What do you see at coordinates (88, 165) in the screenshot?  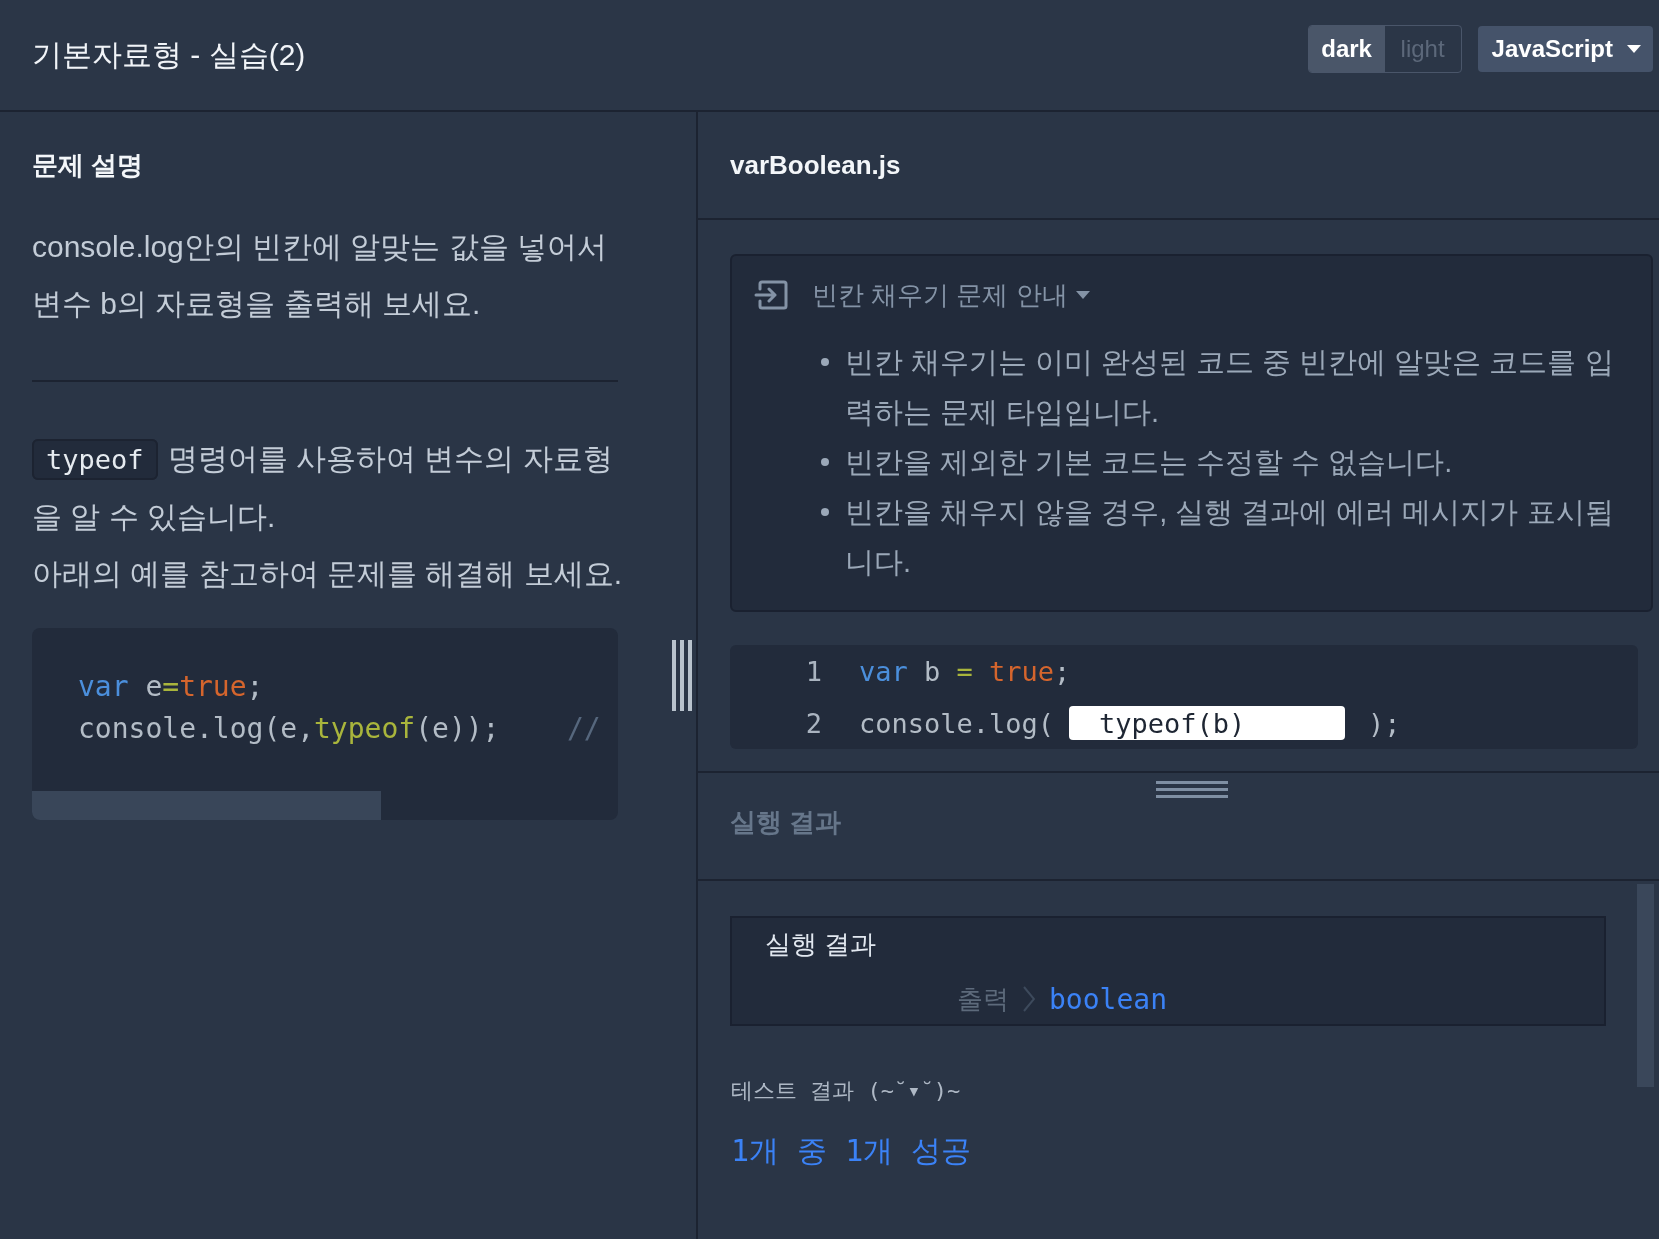 I see `section-heading: 문제 설명` at bounding box center [88, 165].